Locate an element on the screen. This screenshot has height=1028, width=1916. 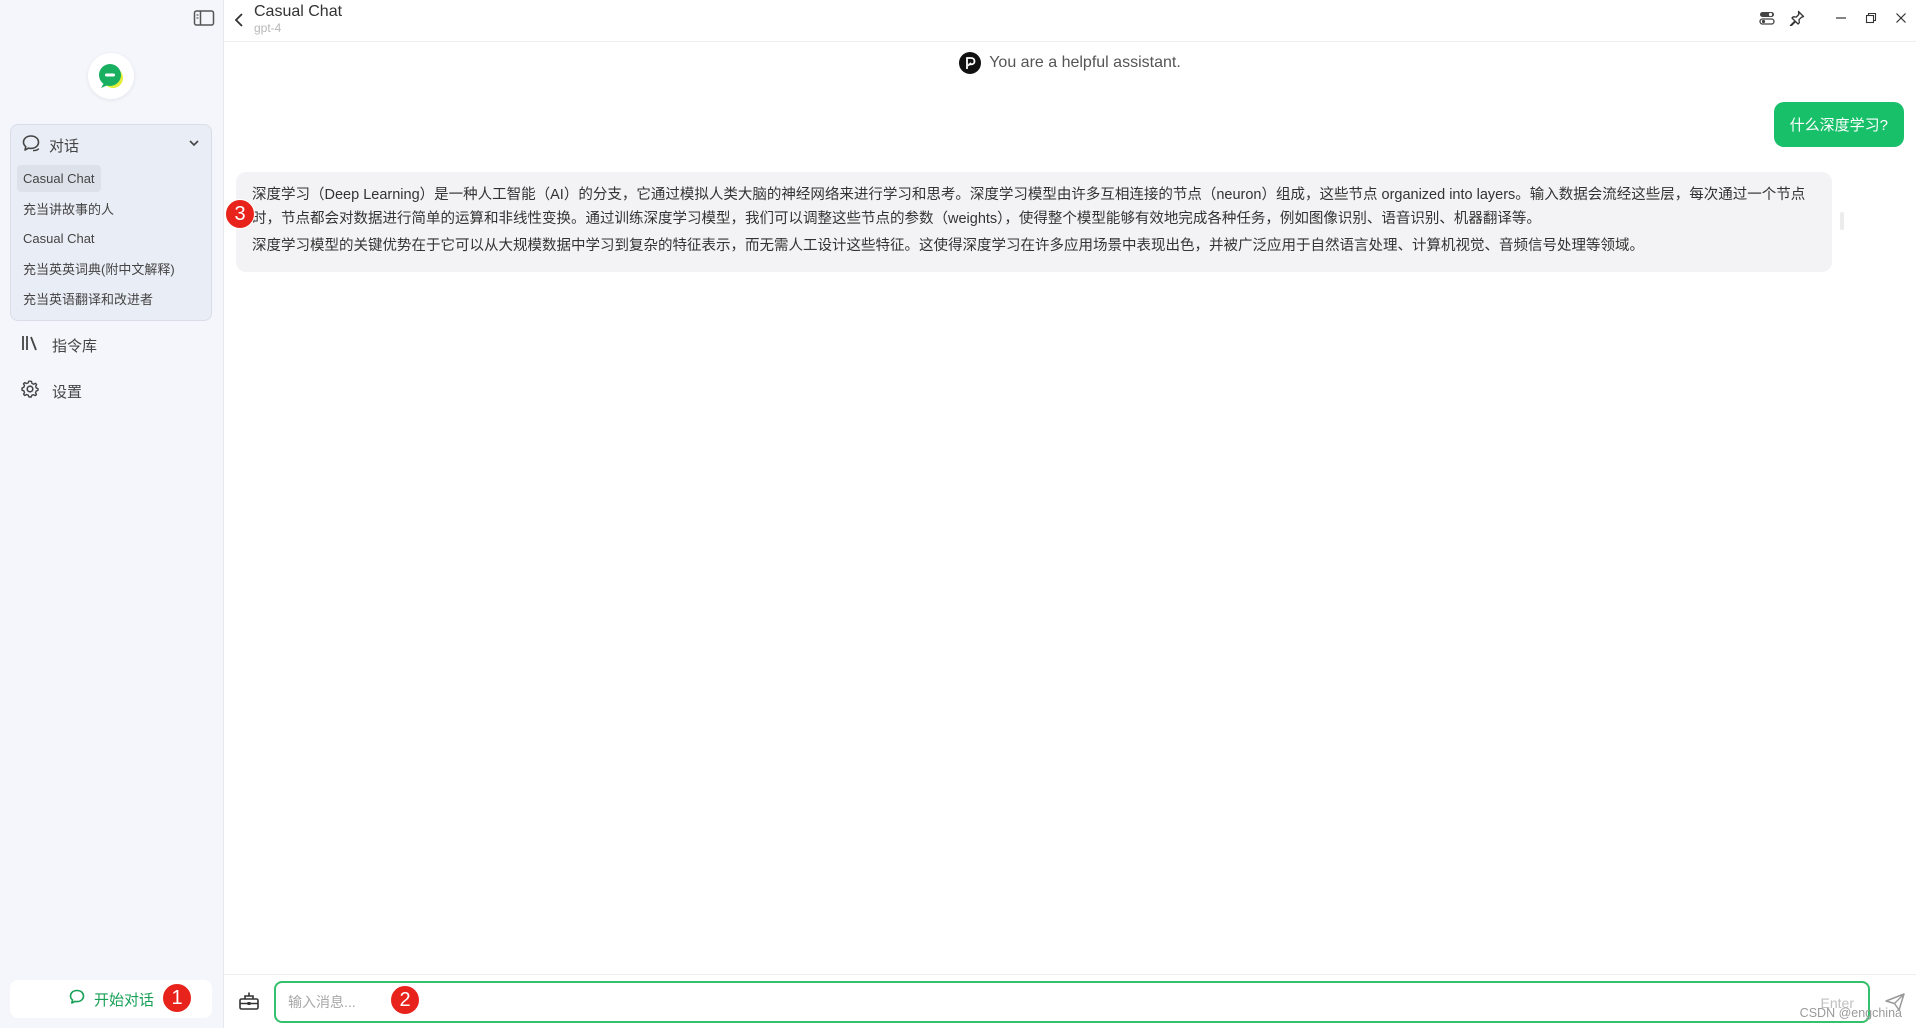
control-spacer is located at coordinates (1819, 18).